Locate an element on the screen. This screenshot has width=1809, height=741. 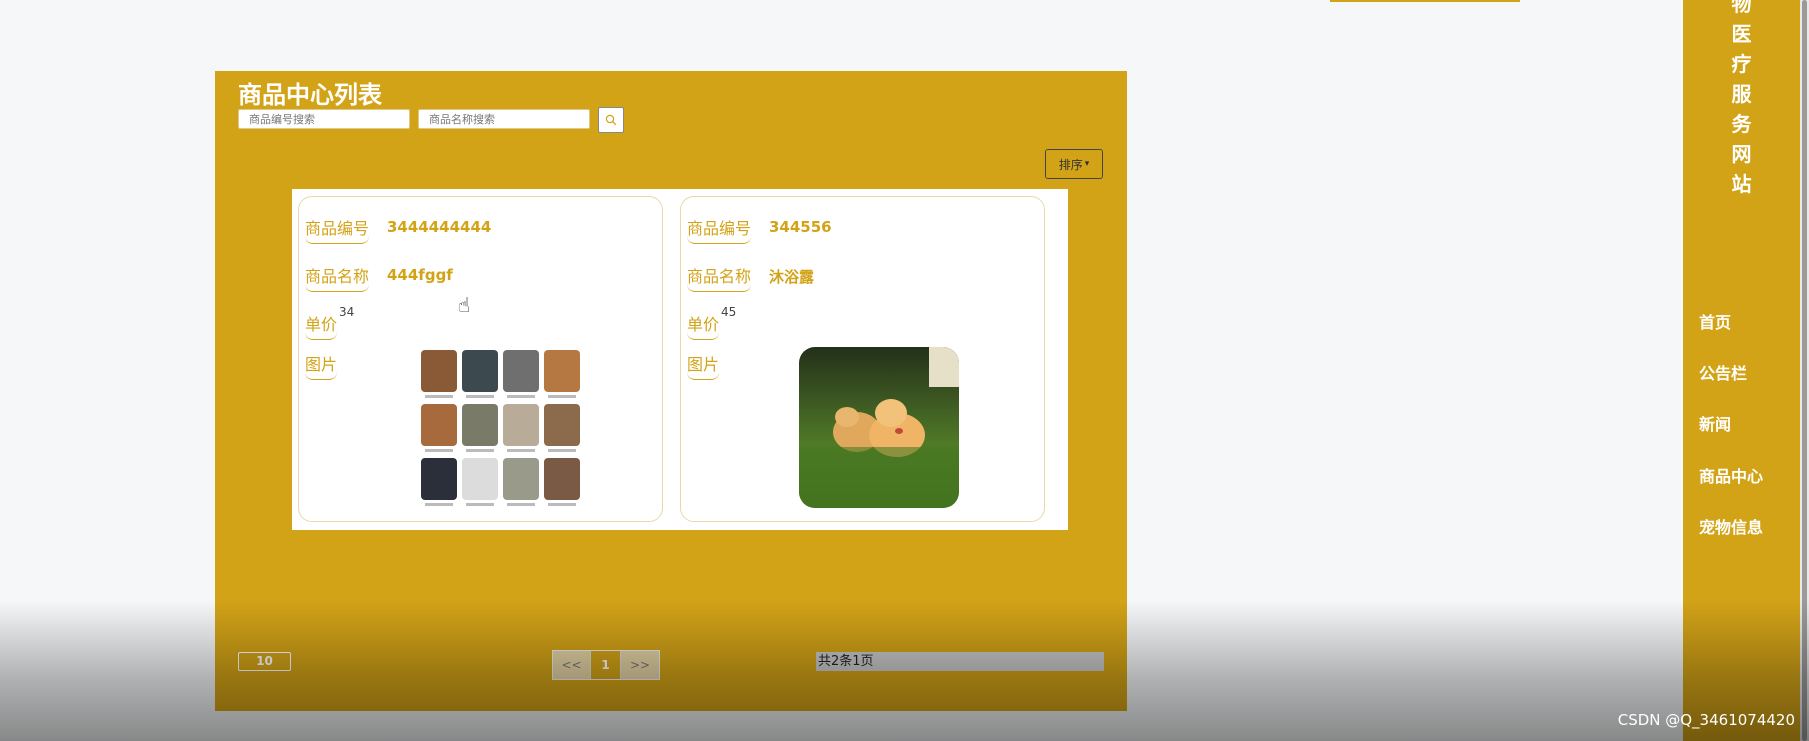
caret-down-icon: ▾ is located at coordinates (1087, 164).